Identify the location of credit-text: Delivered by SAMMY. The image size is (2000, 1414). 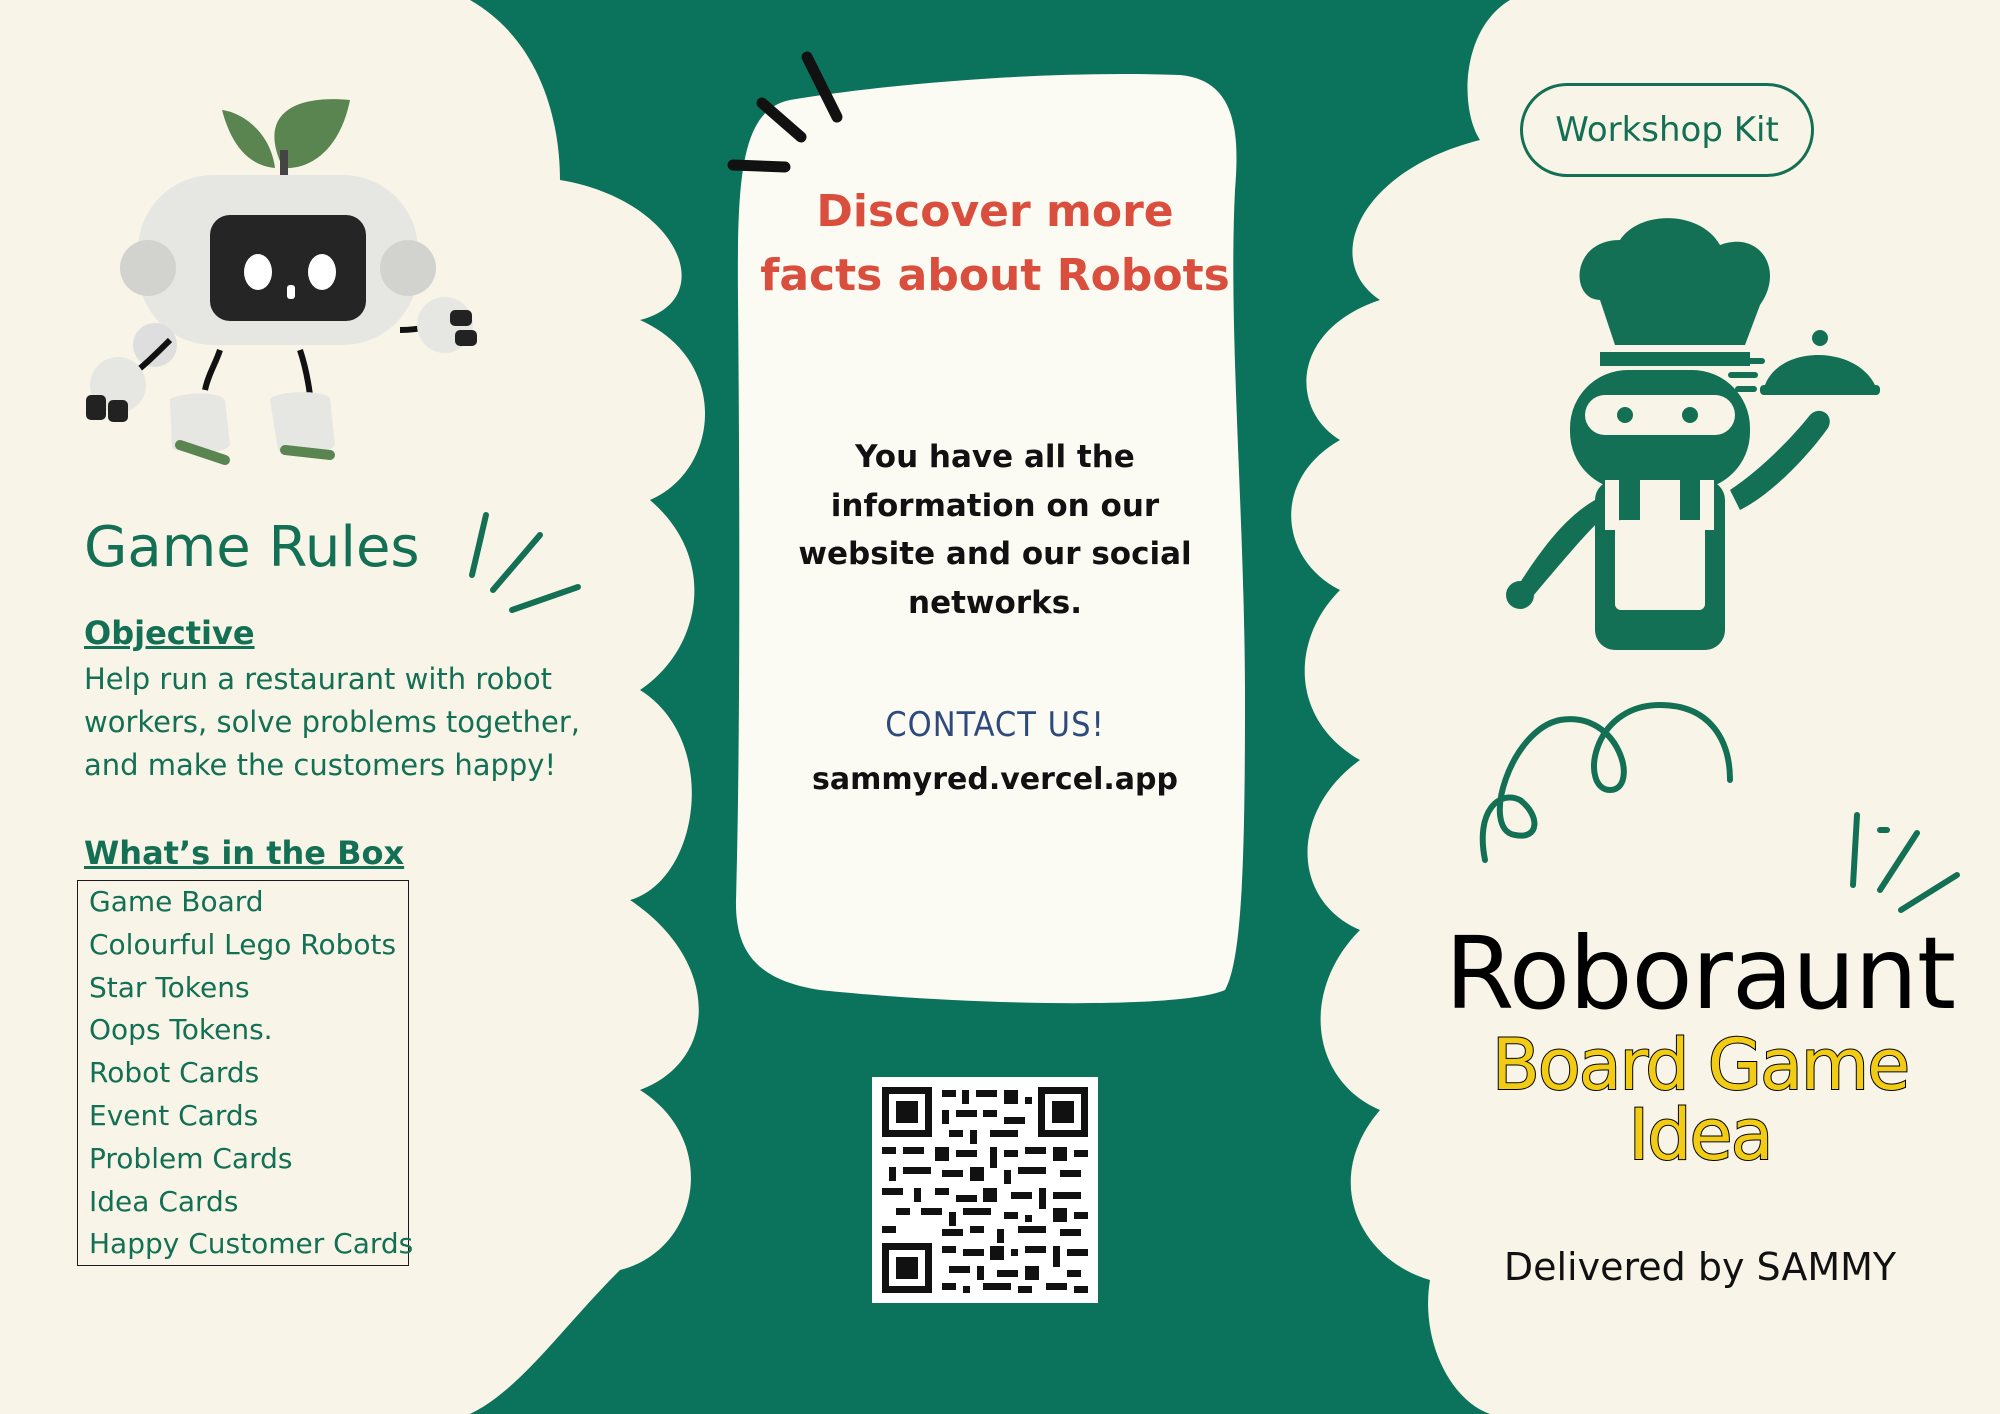
(1700, 1267).